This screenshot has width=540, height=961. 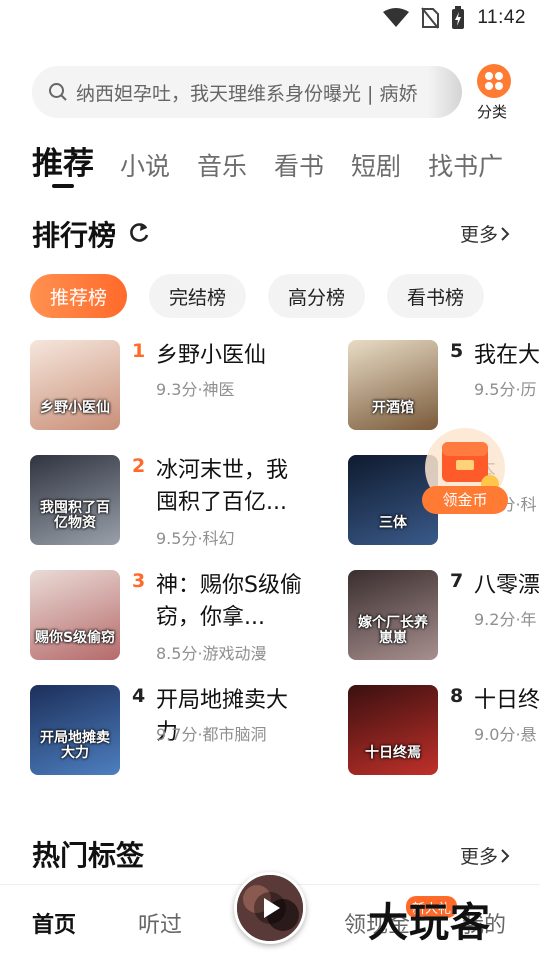 I want to click on book-title: 乡野小医仙, so click(x=231, y=356).